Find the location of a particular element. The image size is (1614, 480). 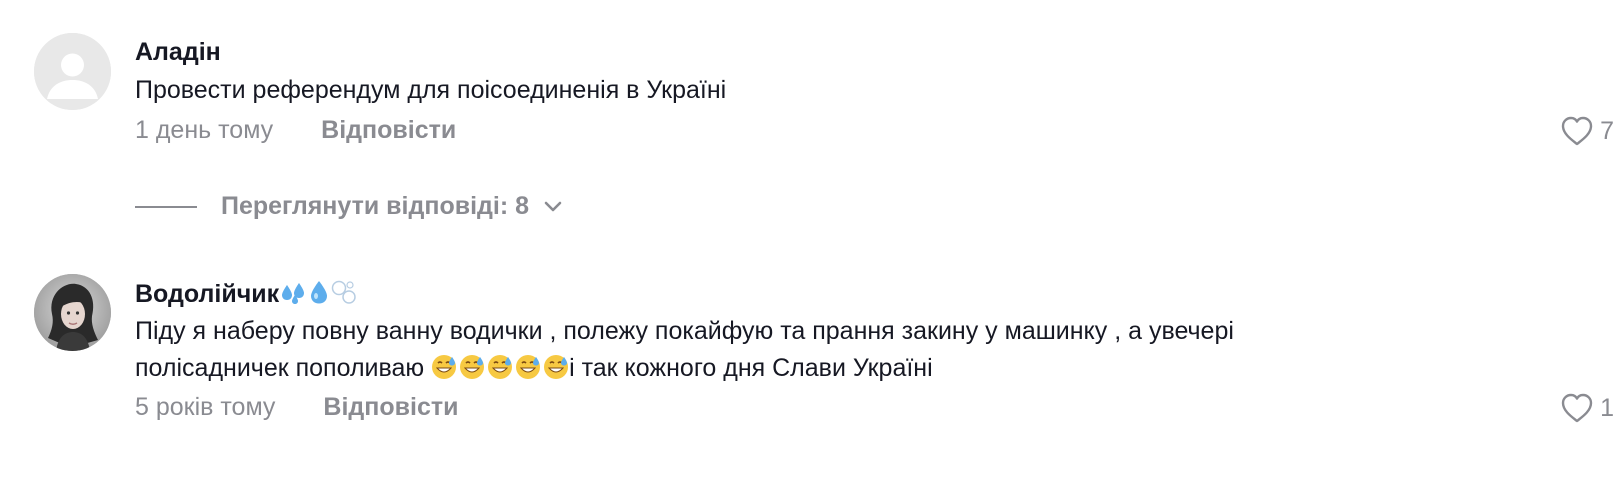

grin-sweat-emoji-group is located at coordinates (500, 367).